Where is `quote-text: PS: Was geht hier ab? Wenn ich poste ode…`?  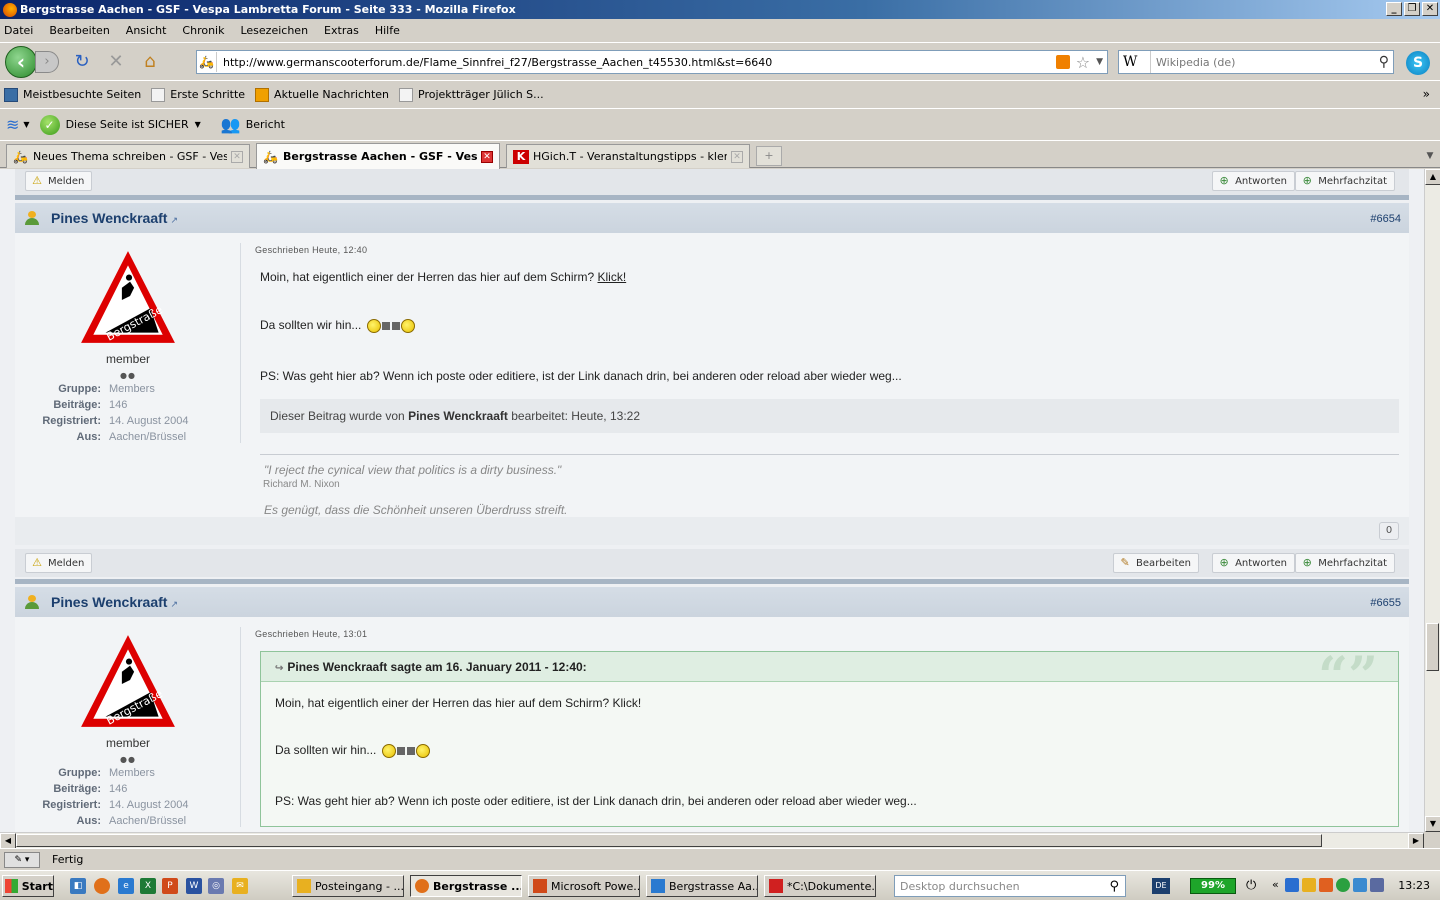 quote-text: PS: Was geht hier ab? Wenn ich poste ode… is located at coordinates (596, 801).